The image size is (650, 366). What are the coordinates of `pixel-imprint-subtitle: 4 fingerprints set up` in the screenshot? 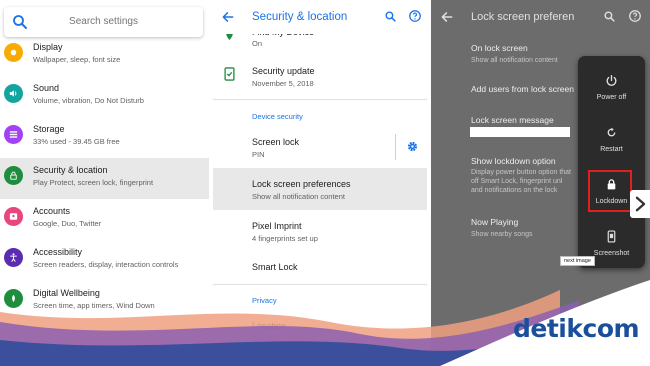 It's located at (285, 238).